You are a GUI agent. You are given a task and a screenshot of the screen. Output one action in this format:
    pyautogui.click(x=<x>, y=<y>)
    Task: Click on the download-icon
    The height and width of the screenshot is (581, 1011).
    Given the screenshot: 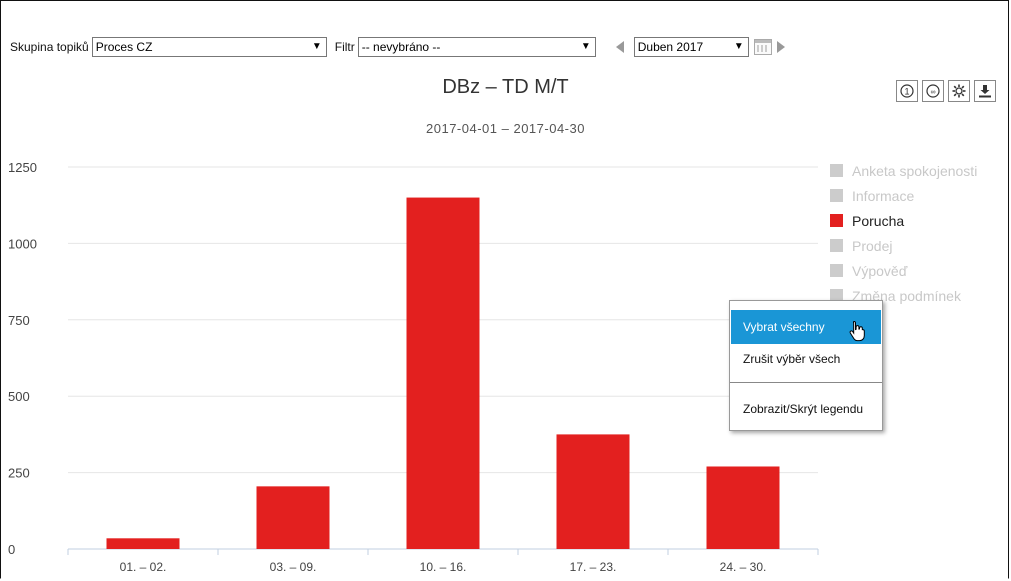 What is the action you would take?
    pyautogui.click(x=985, y=91)
    